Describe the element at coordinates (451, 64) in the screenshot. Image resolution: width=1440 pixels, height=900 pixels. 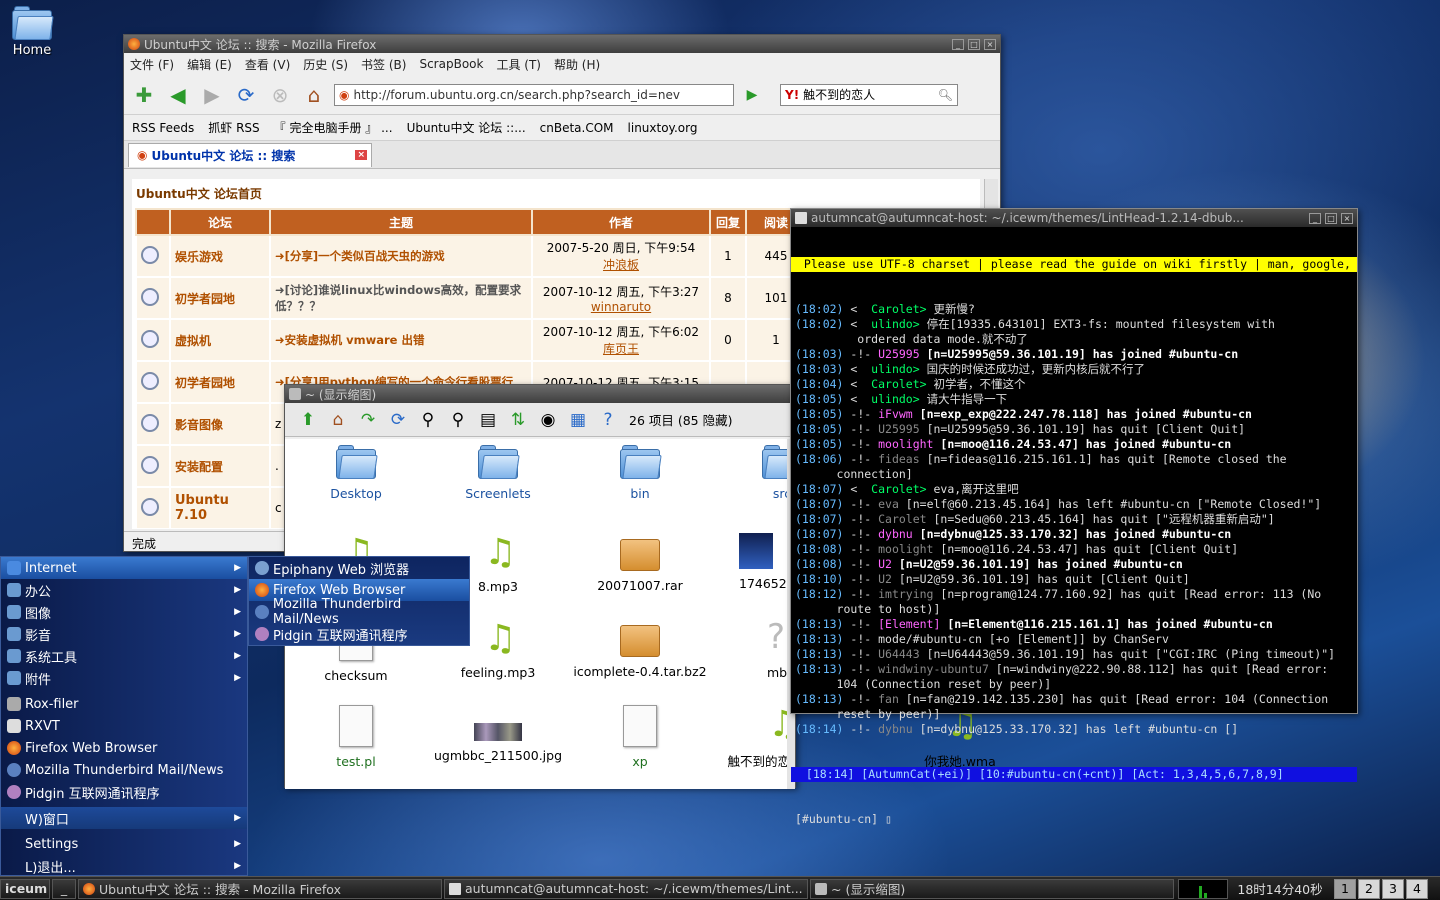
I see `menu-scrapbook: ScrapBook` at that location.